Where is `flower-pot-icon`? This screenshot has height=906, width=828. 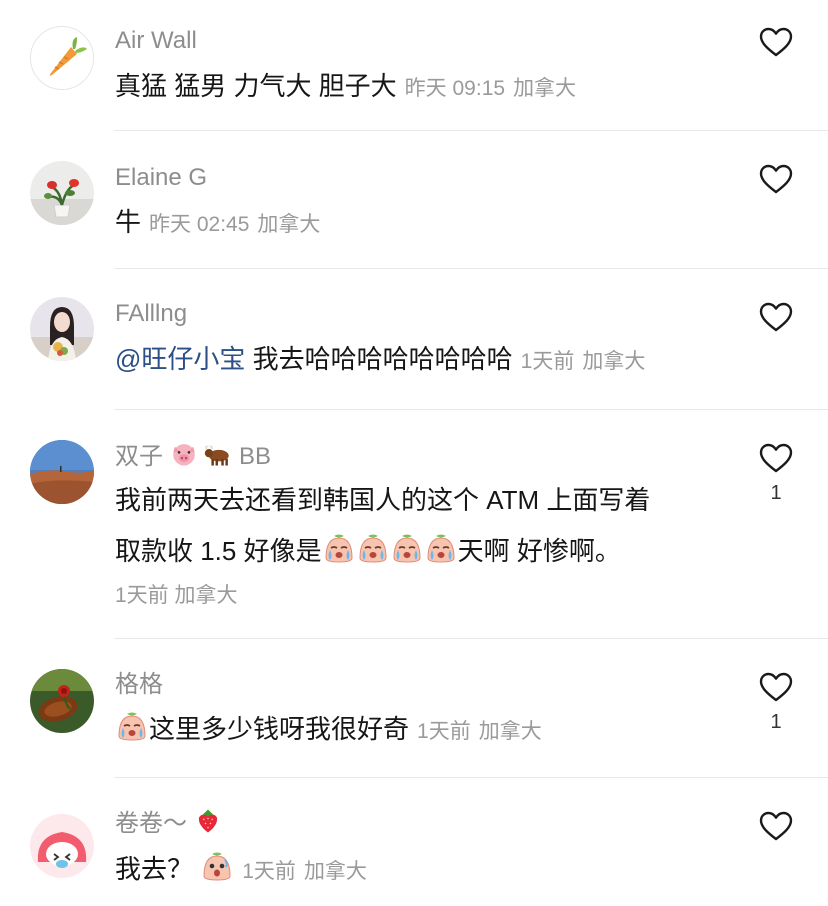
flower-pot-icon is located at coordinates (62, 193).